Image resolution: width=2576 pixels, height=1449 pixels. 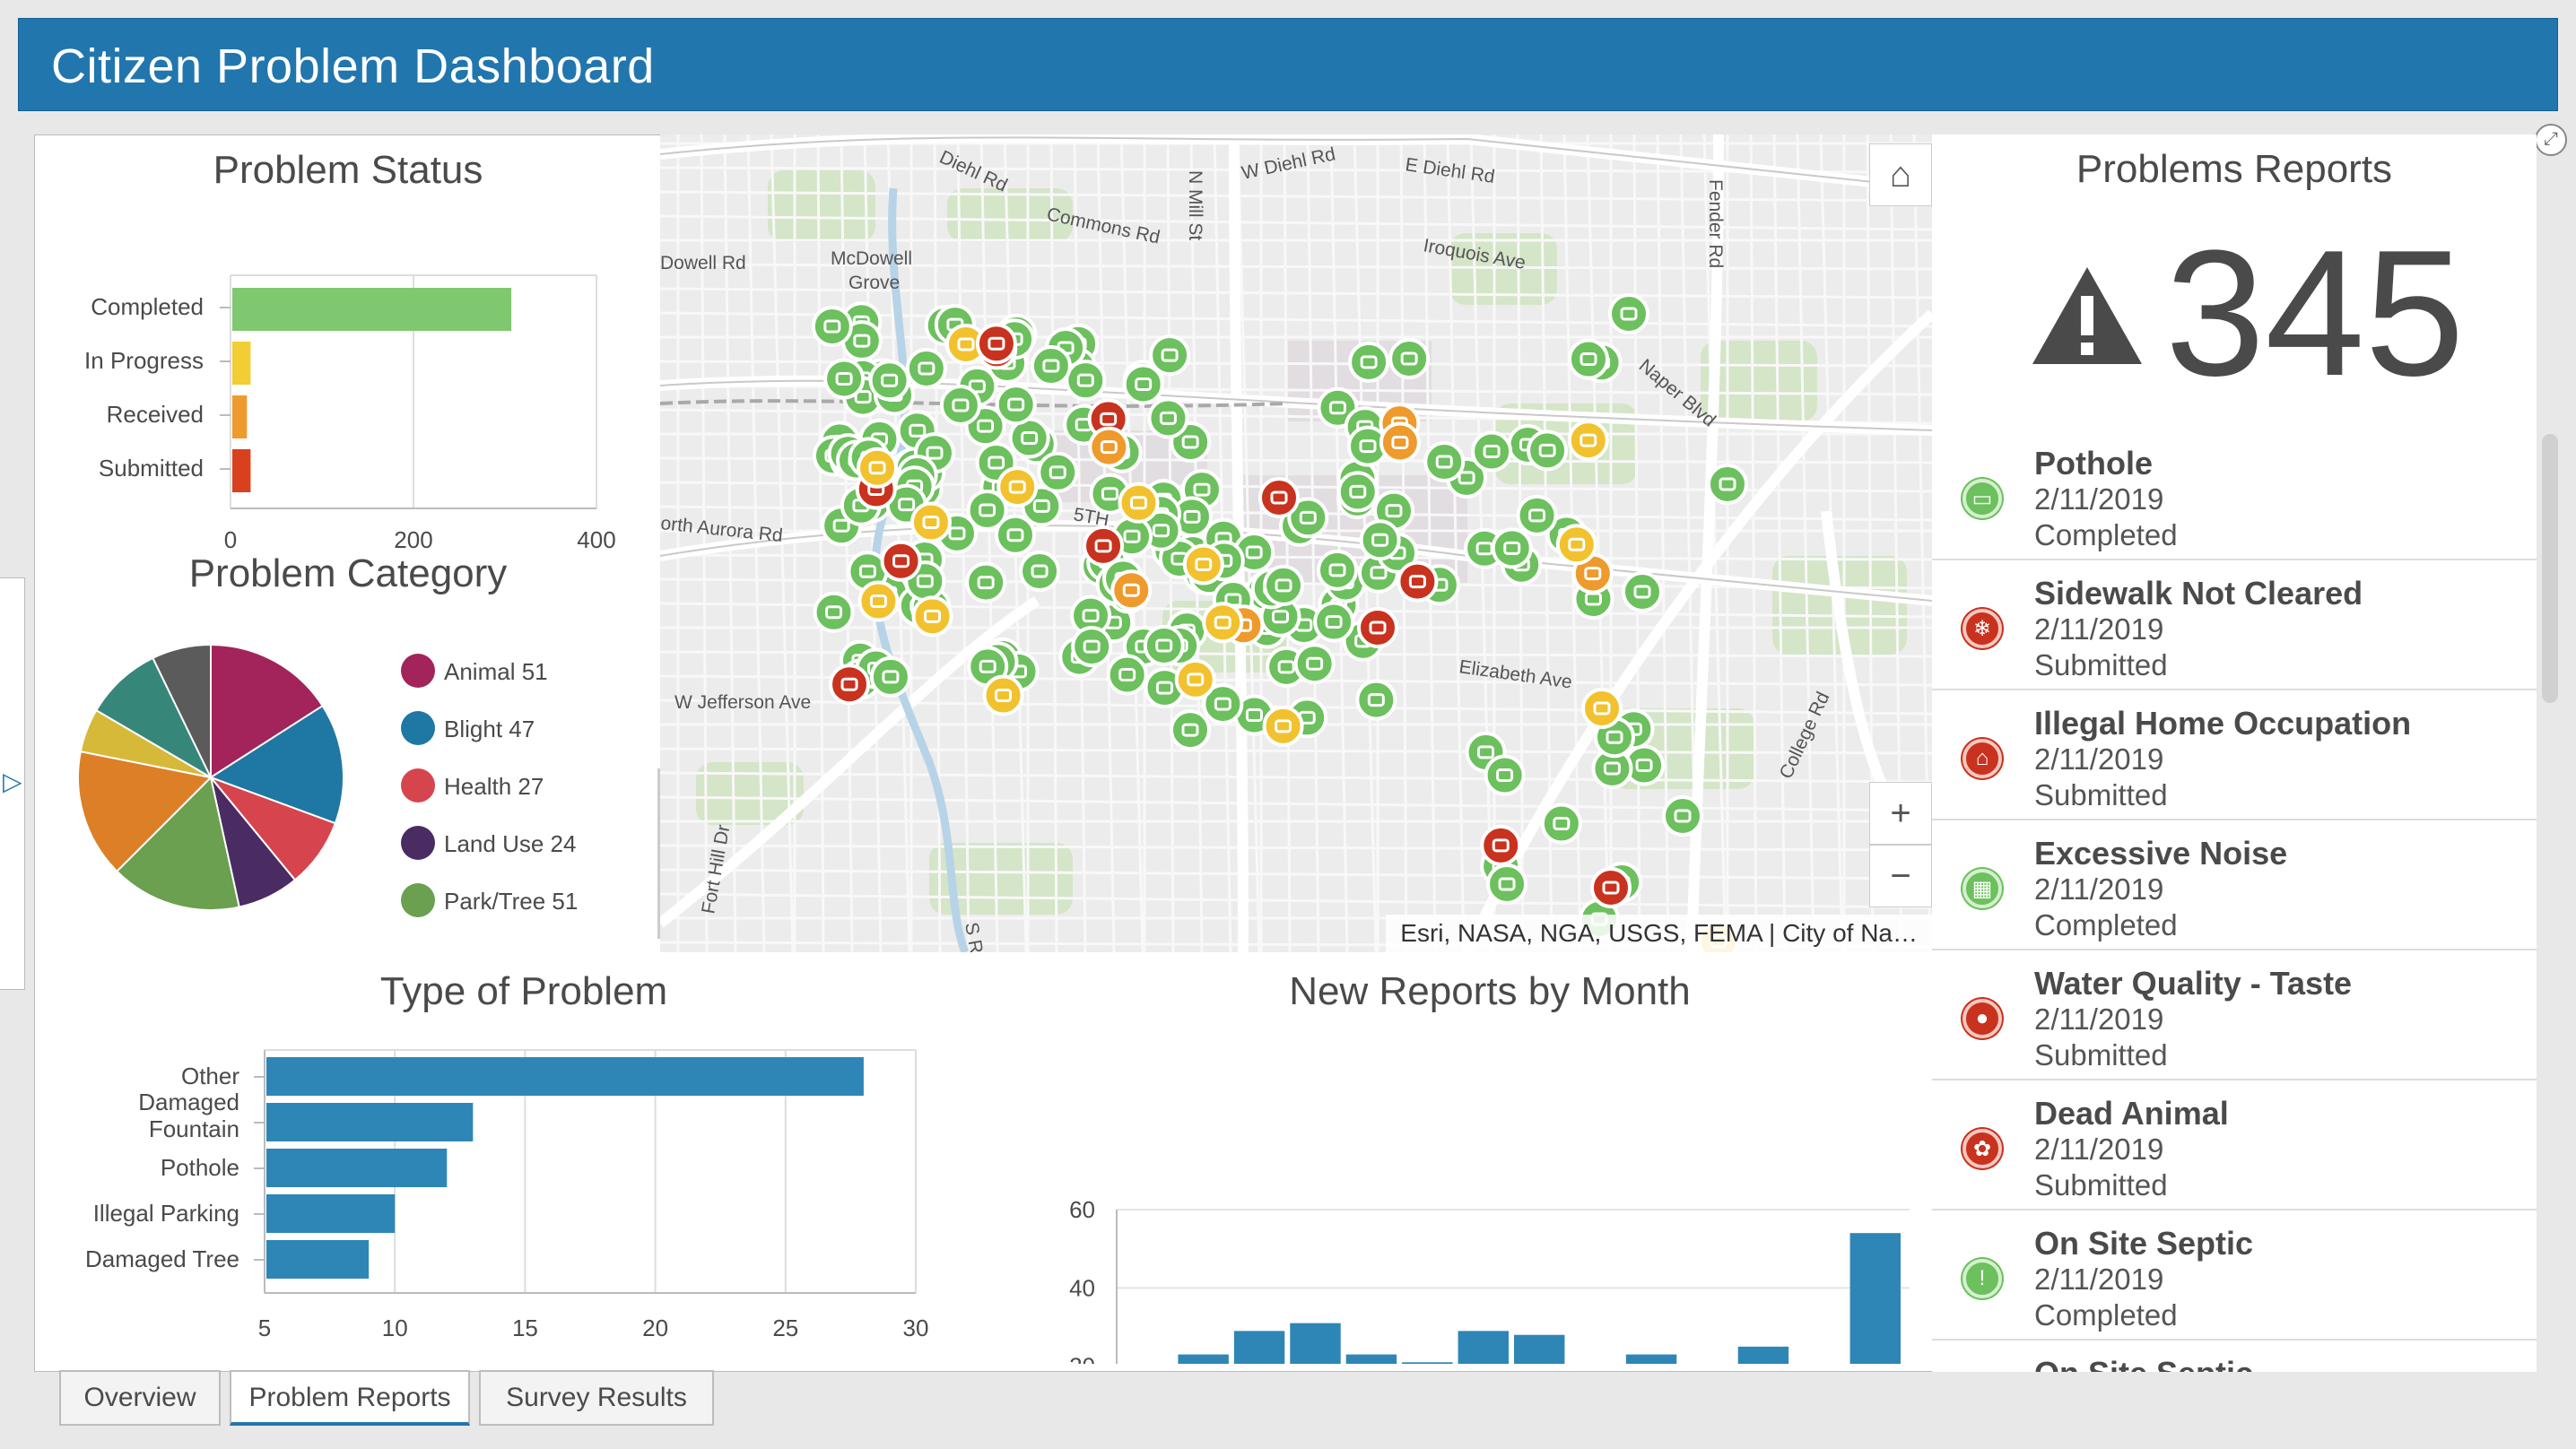 What do you see at coordinates (2234, 886) in the screenshot?
I see `report-list-item: ▦ Excessive Noise 2/11/2019 Completed` at bounding box center [2234, 886].